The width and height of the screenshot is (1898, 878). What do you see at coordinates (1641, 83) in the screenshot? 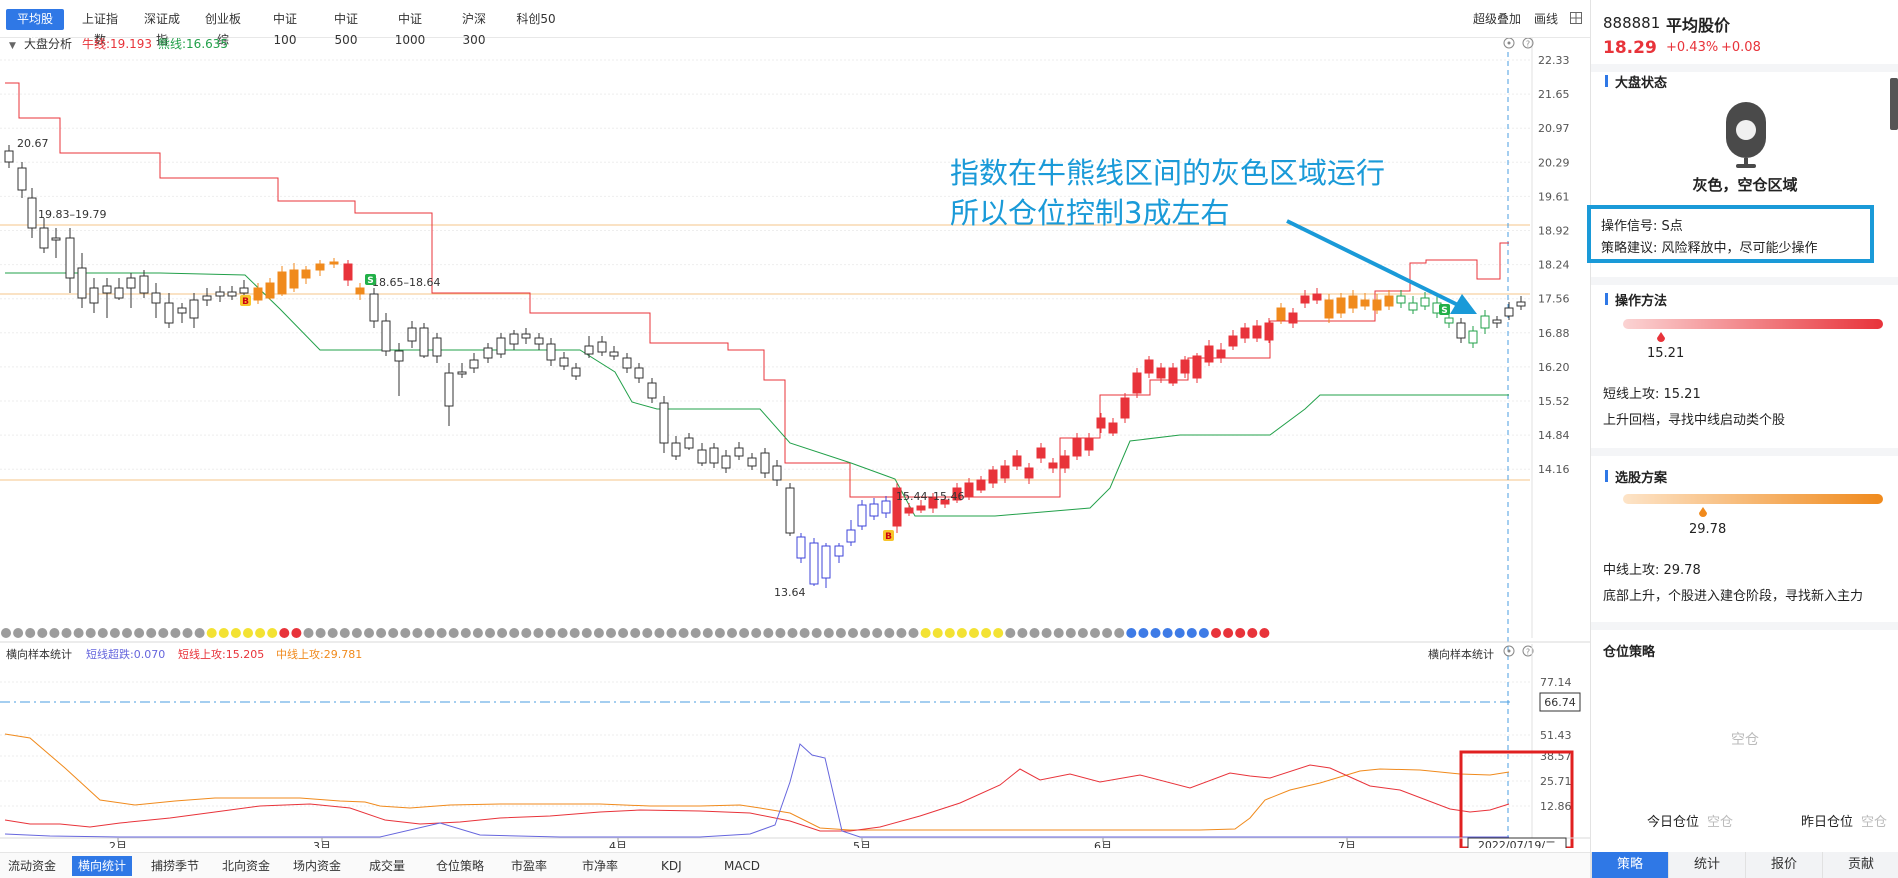
I see `market-state-title: 大盘状态` at bounding box center [1641, 83].